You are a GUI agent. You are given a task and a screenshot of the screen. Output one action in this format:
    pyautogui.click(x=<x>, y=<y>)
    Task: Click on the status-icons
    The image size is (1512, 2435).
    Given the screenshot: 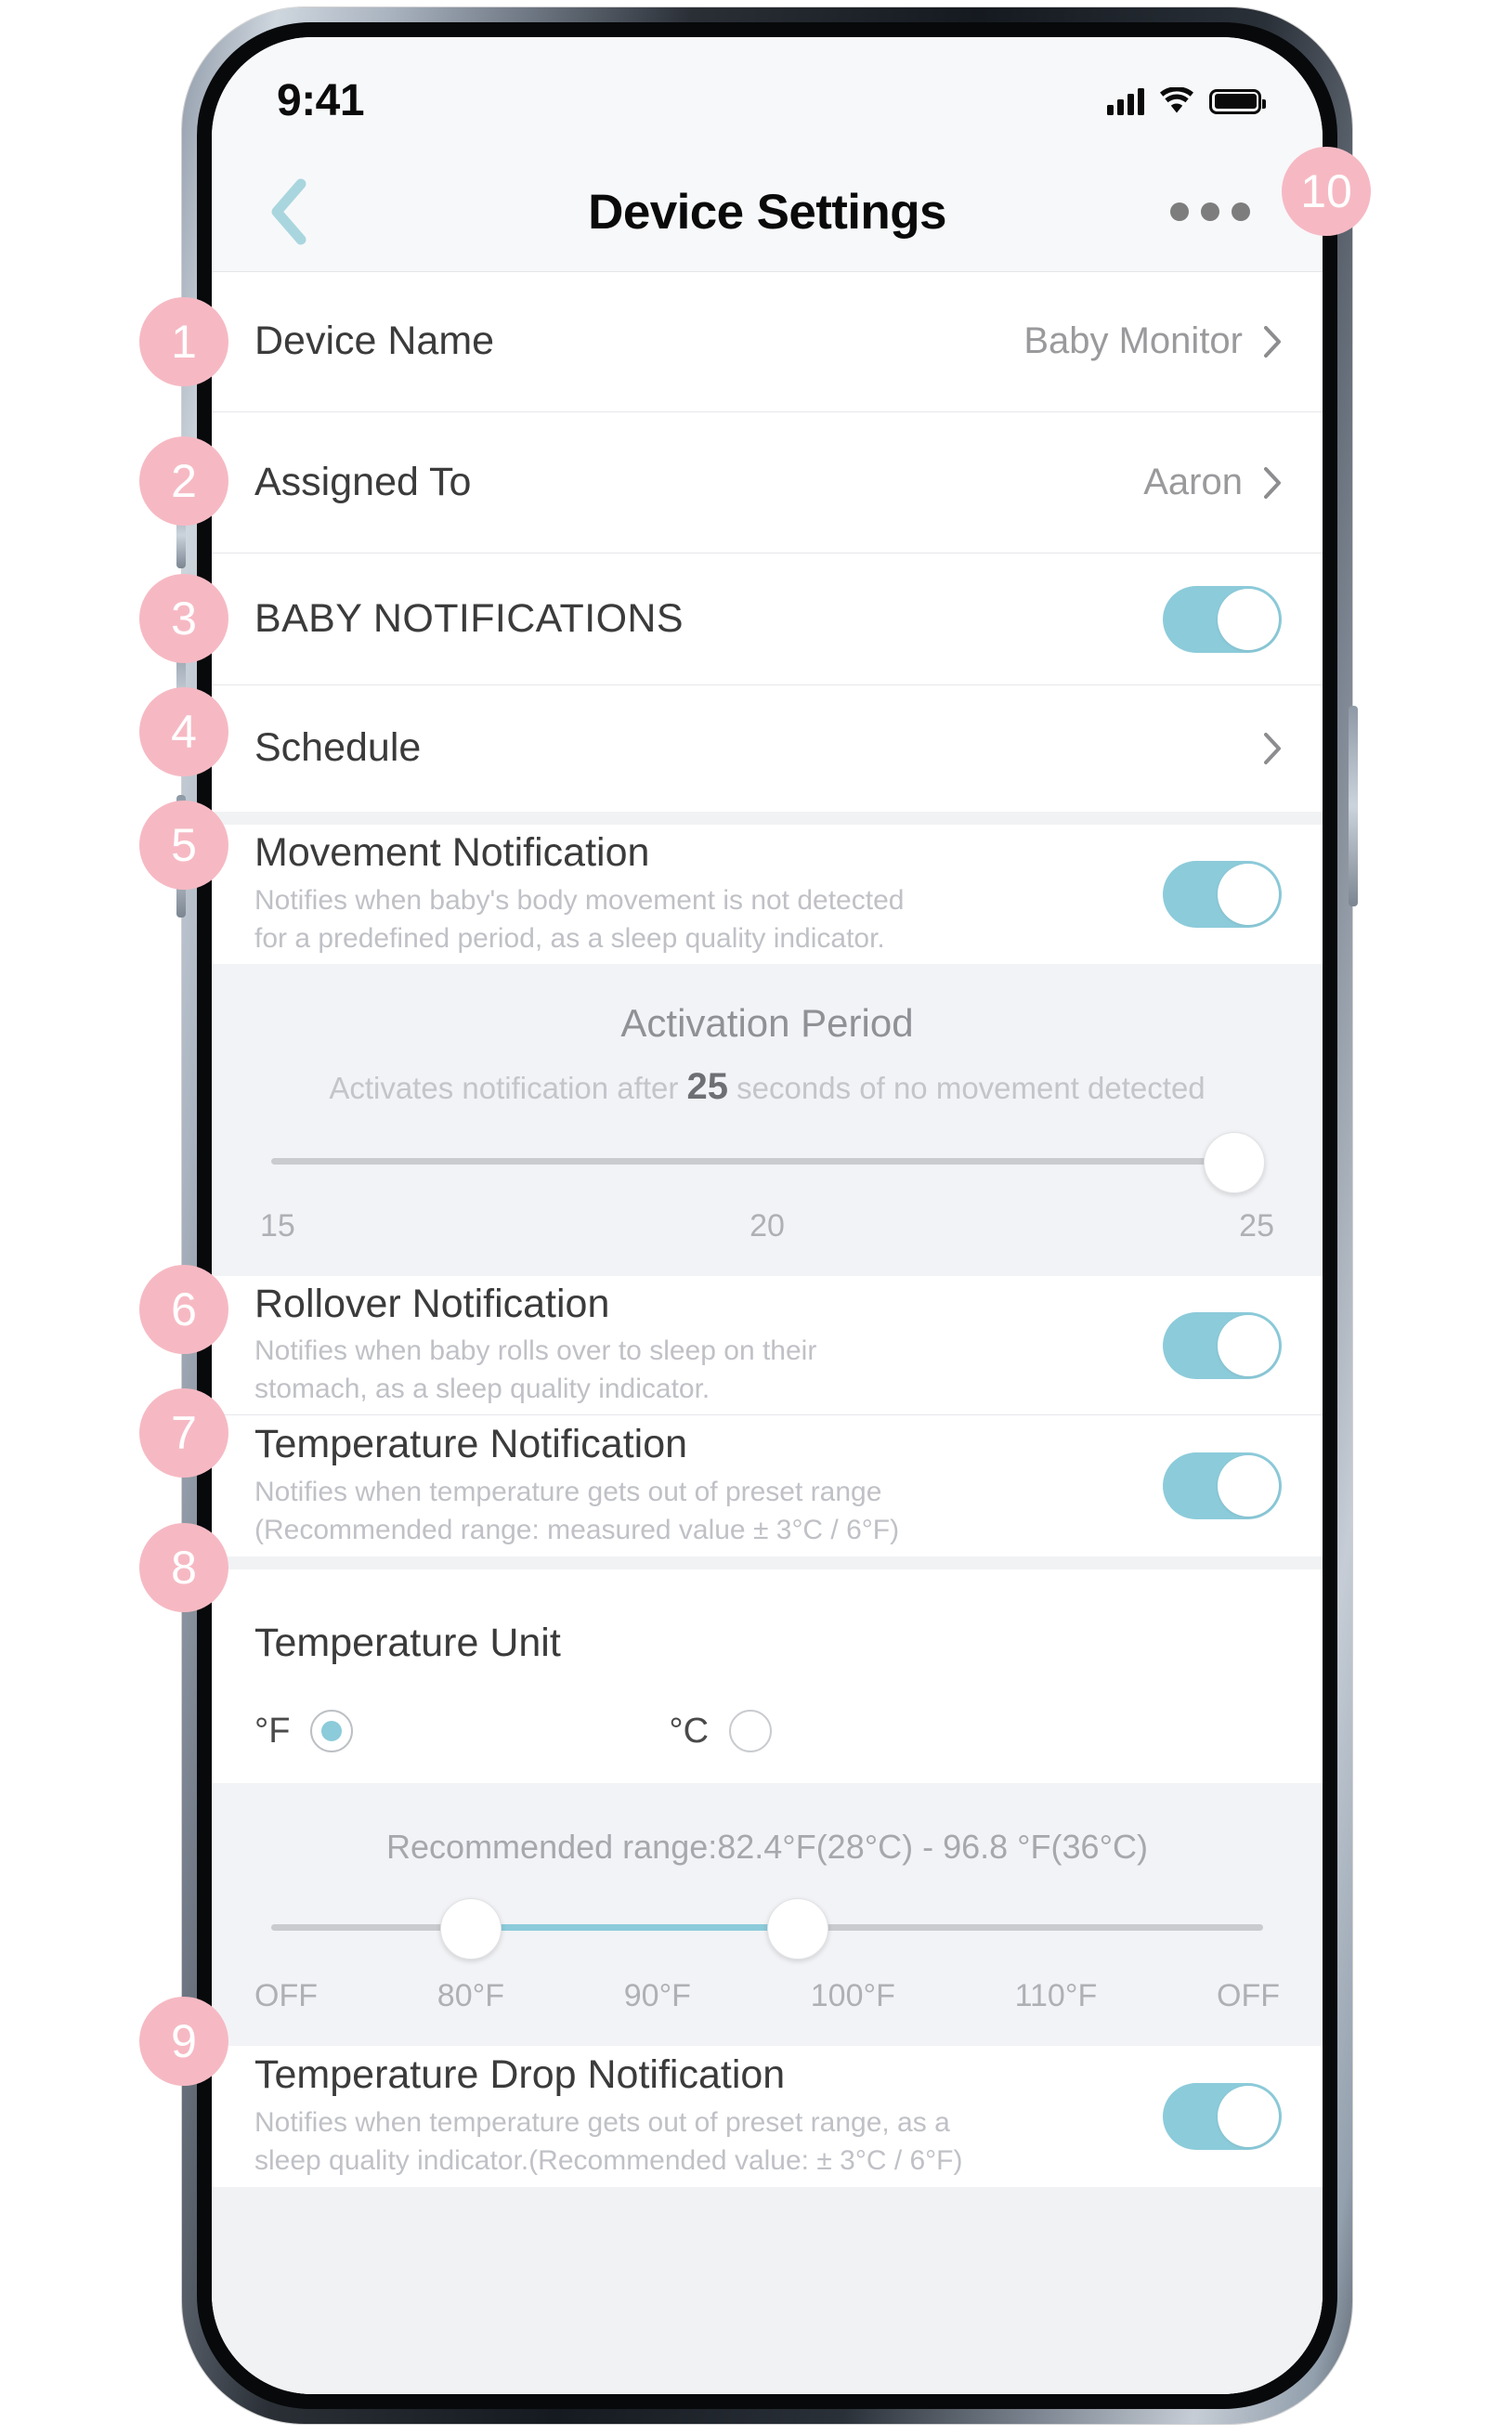 What is the action you would take?
    pyautogui.click(x=1186, y=101)
    